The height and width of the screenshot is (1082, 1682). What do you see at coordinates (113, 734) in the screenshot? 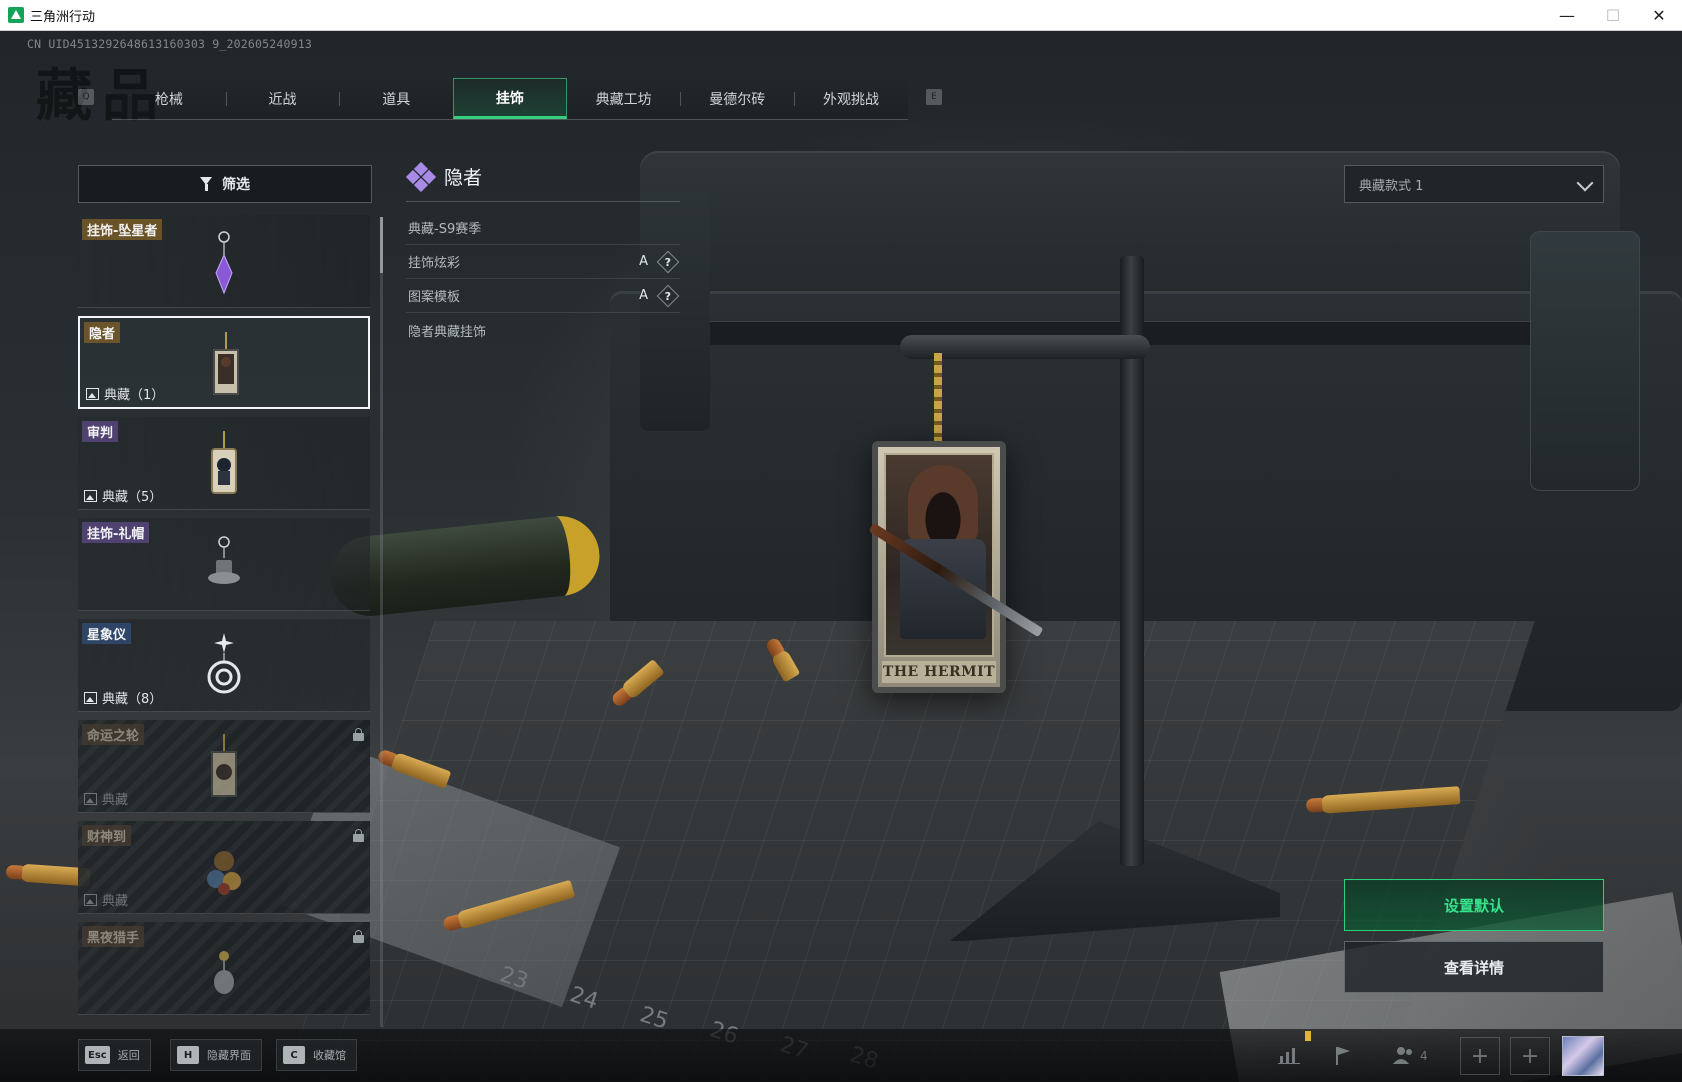
I see `item-name: 命运之轮` at bounding box center [113, 734].